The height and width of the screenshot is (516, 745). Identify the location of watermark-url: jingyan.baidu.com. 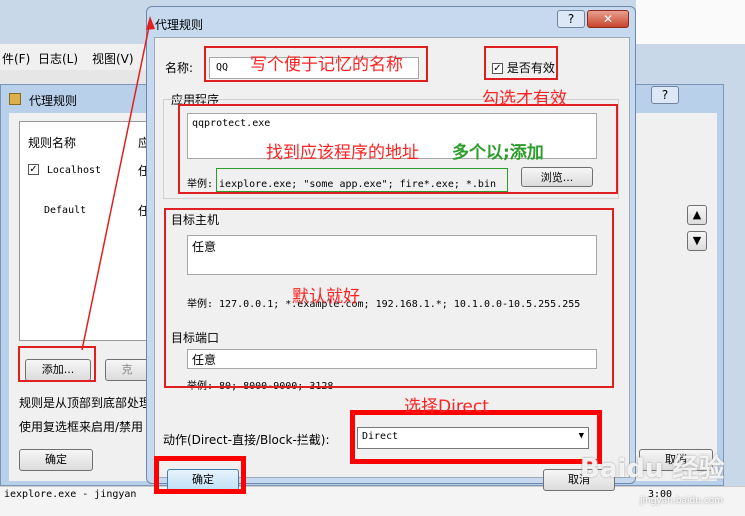
(682, 501).